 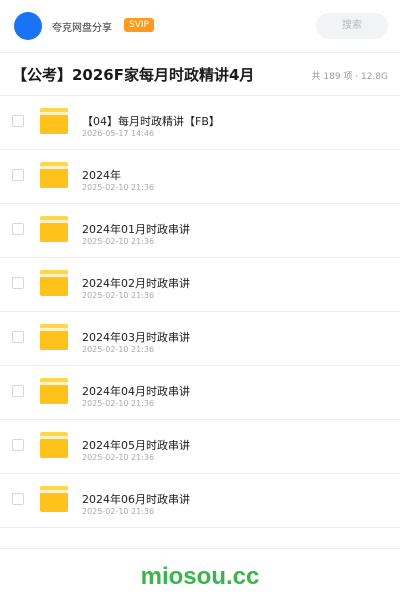 What do you see at coordinates (200, 26) in the screenshot?
I see `top-bar: 夸克网盘分享 SVIP` at bounding box center [200, 26].